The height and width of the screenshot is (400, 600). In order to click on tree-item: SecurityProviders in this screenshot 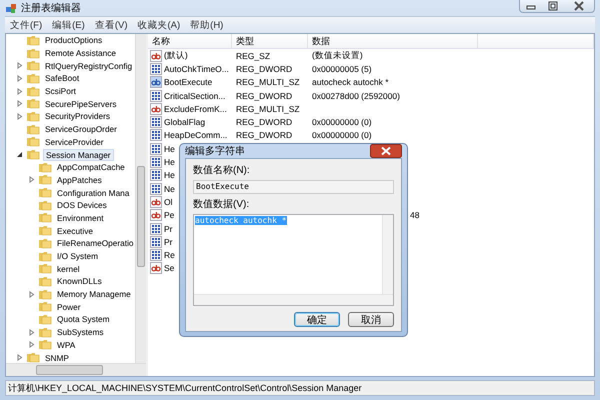, I will do `click(77, 116)`.